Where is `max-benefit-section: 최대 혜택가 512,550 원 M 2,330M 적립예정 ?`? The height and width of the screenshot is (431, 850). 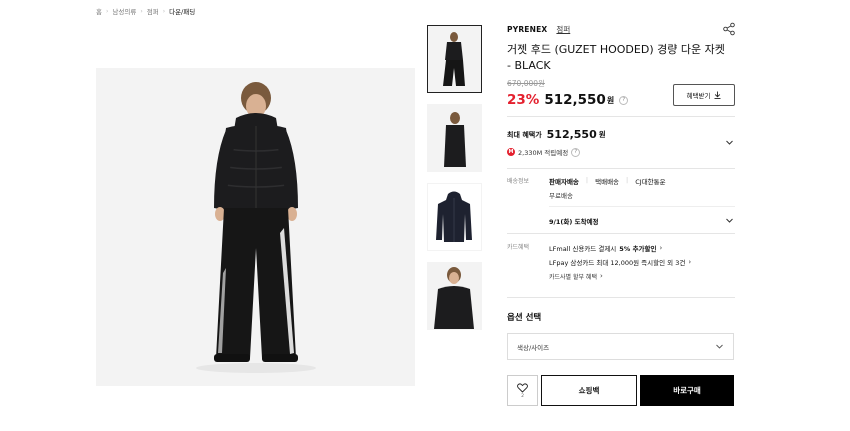 max-benefit-section: 최대 혜택가 512,550 원 M 2,330M 적립예정 ? is located at coordinates (621, 142).